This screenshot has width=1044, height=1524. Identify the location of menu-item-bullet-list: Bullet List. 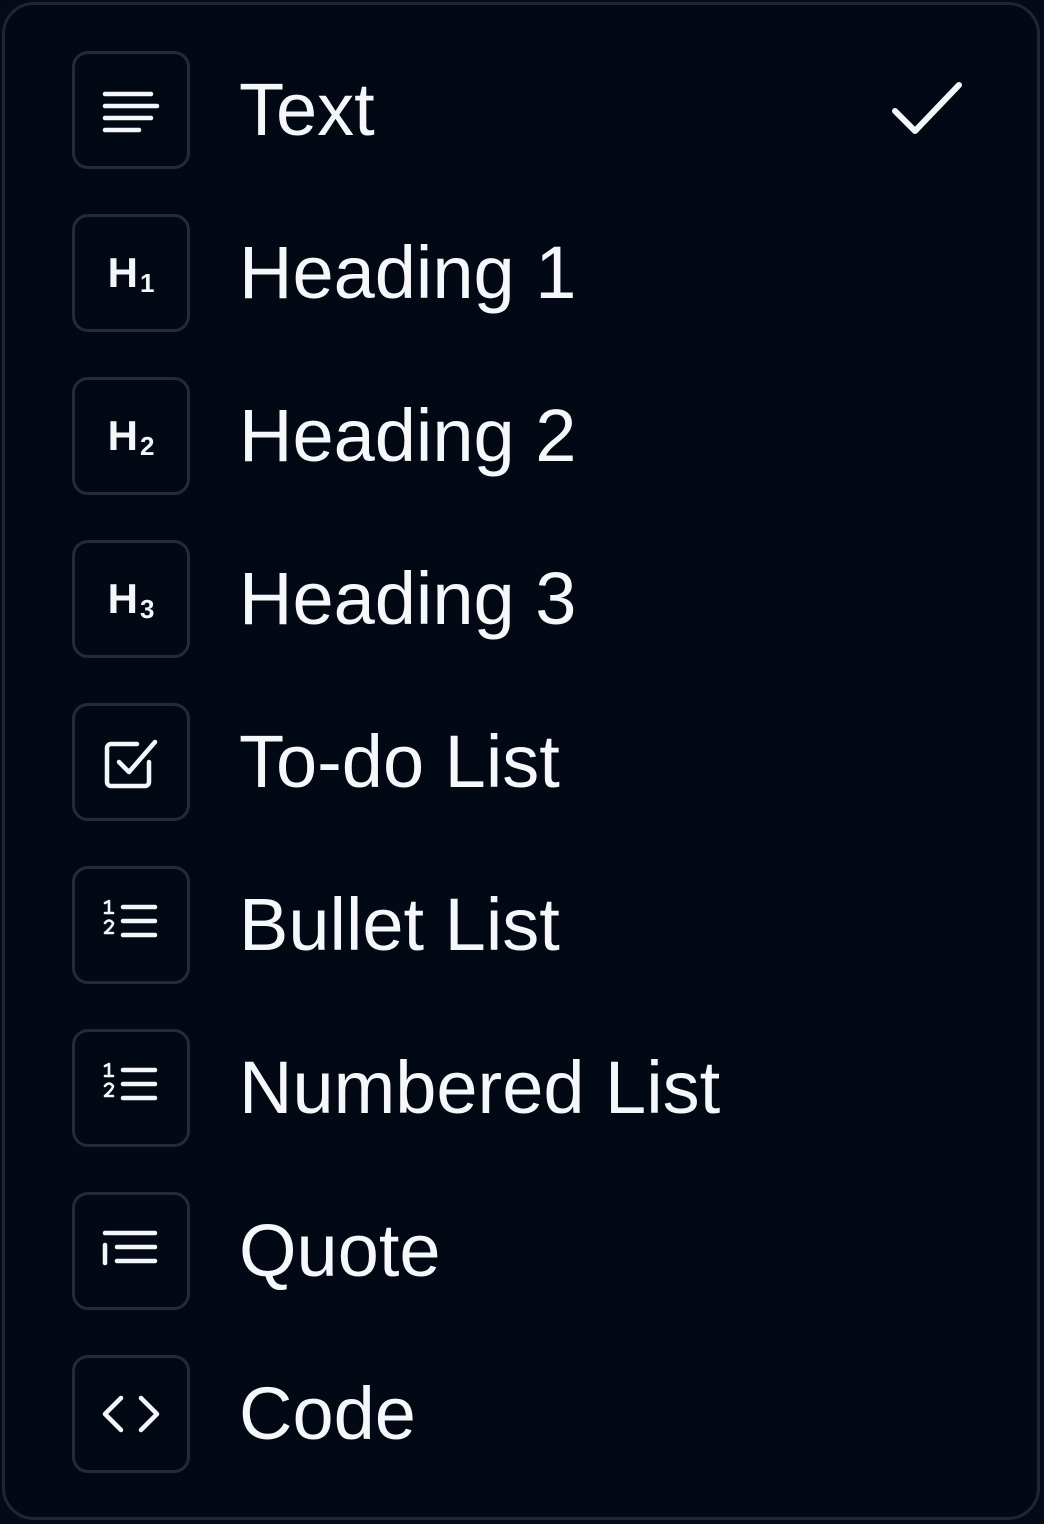
(521, 947).